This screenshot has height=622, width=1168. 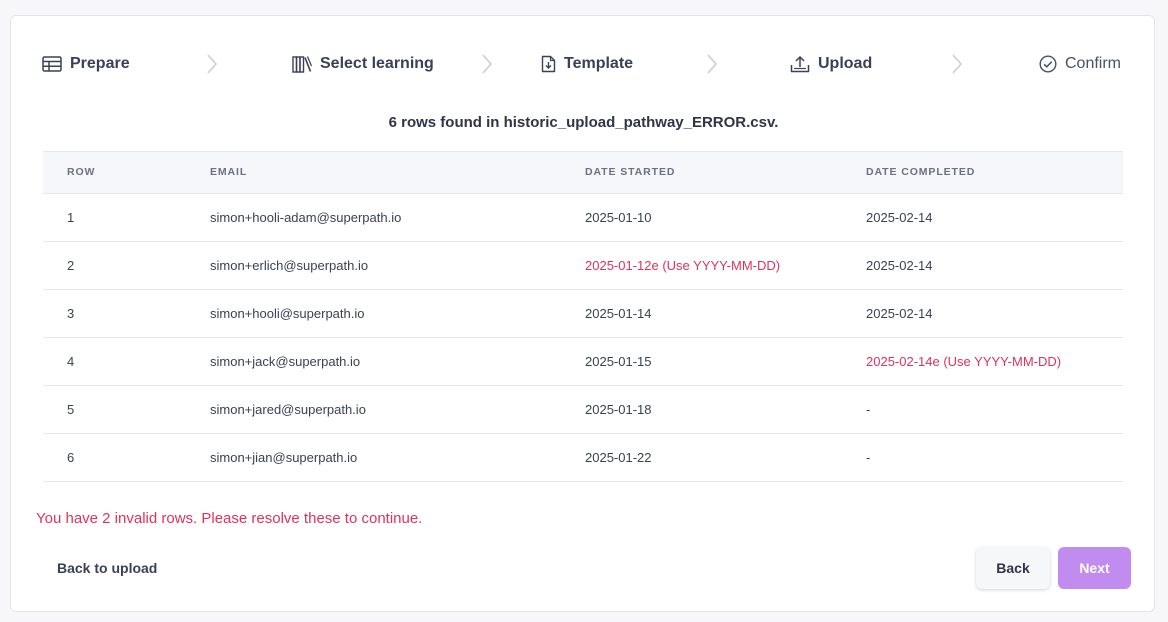 I want to click on step-select-learning-label: Select learning, so click(x=377, y=63).